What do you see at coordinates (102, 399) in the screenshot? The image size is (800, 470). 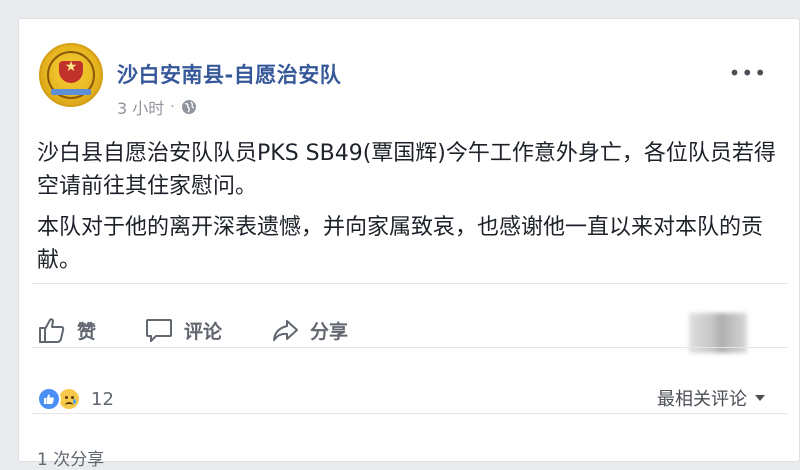 I see `reaction-count: 12` at bounding box center [102, 399].